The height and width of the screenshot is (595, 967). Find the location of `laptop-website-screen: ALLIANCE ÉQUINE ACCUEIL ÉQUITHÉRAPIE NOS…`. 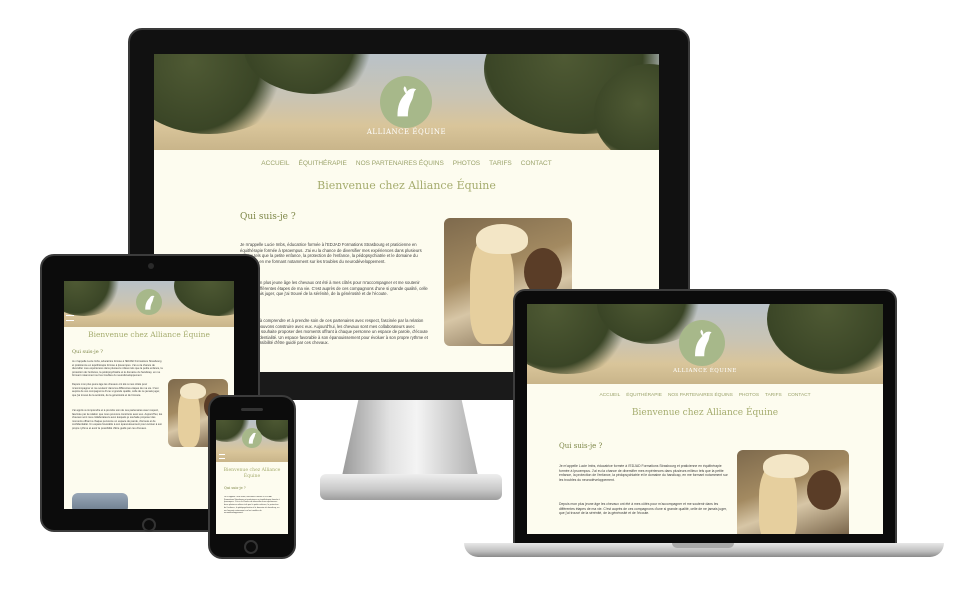

laptop-website-screen: ALLIANCE ÉQUINE ACCUEIL ÉQUITHÉRAPIE NOS… is located at coordinates (705, 419).